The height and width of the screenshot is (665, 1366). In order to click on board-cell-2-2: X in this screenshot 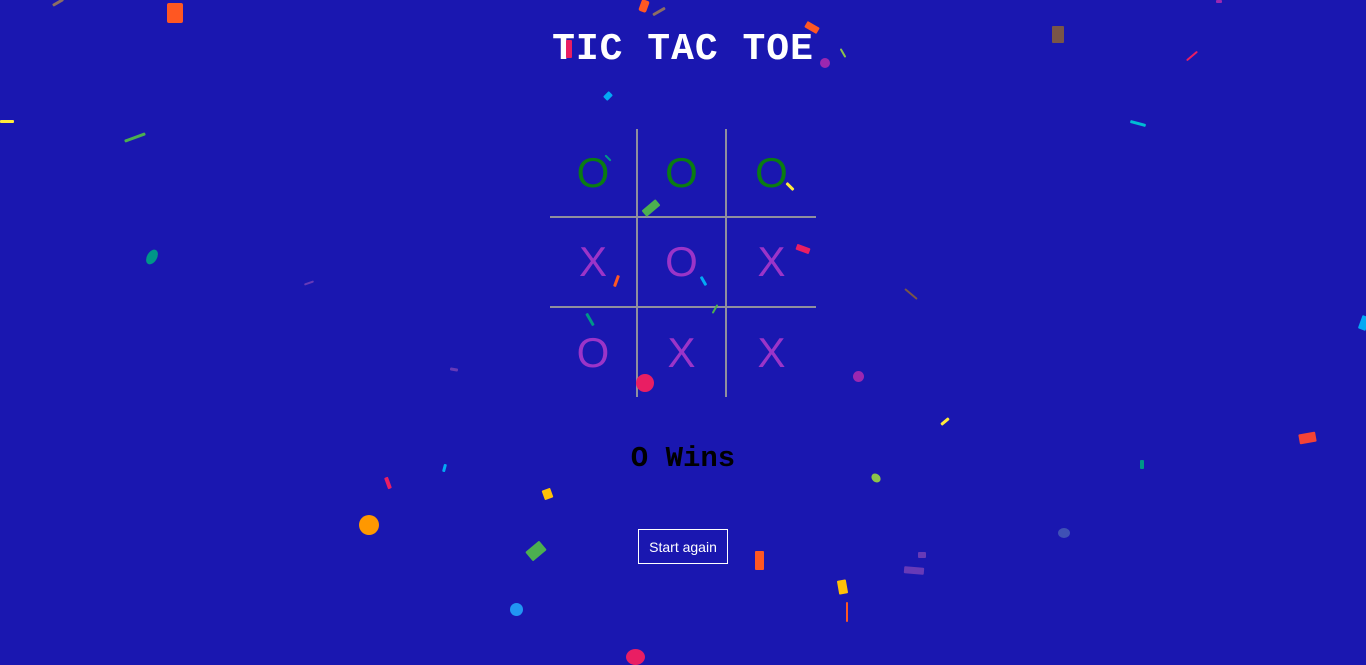, I will do `click(771, 352)`.